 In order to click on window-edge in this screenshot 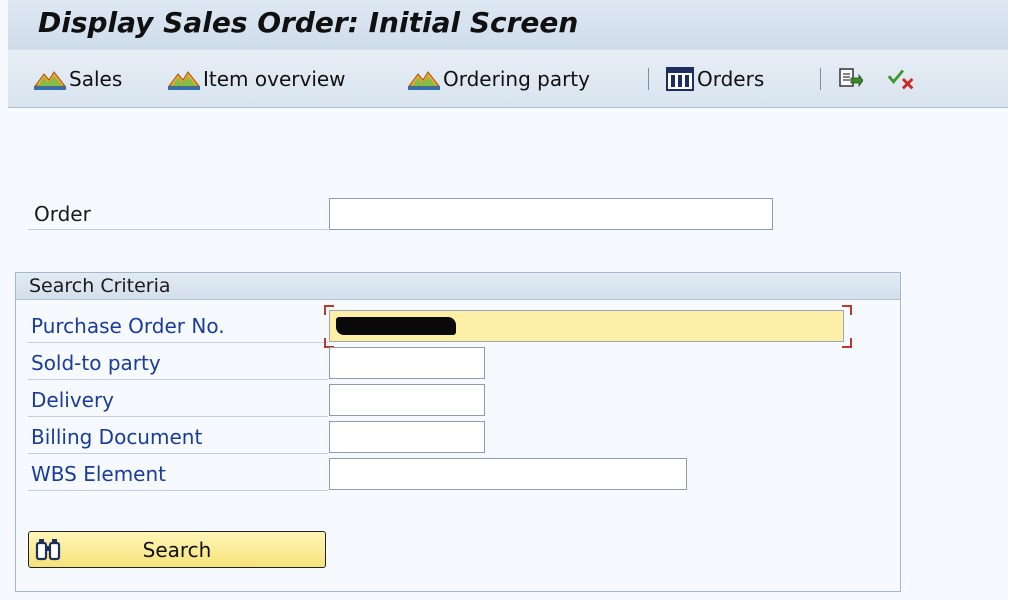, I will do `click(1016, 300)`.